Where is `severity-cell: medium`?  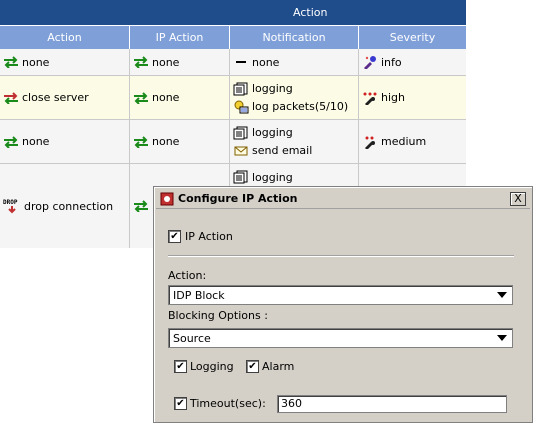 severity-cell: medium is located at coordinates (412, 141).